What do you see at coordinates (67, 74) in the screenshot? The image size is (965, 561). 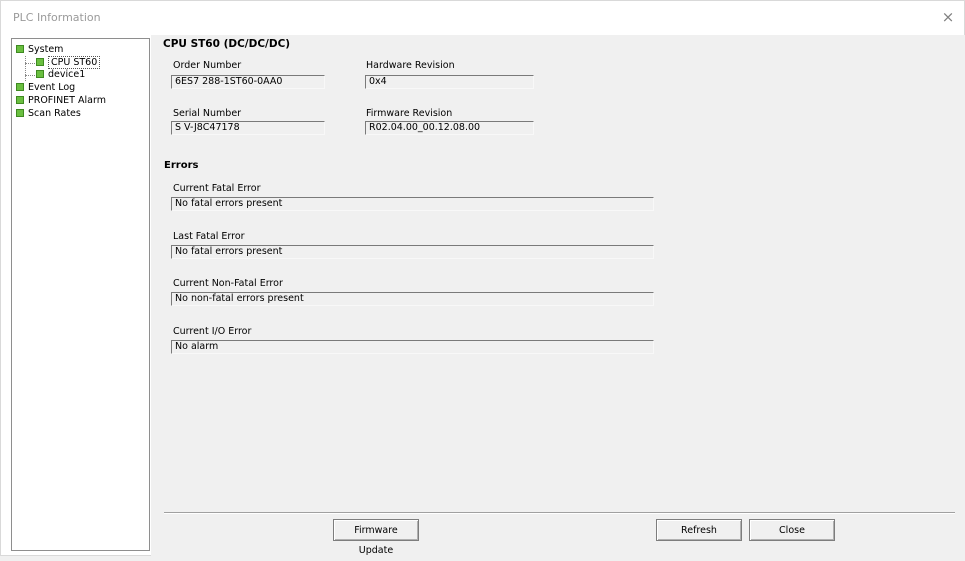 I see `tree-item-label: device1` at bounding box center [67, 74].